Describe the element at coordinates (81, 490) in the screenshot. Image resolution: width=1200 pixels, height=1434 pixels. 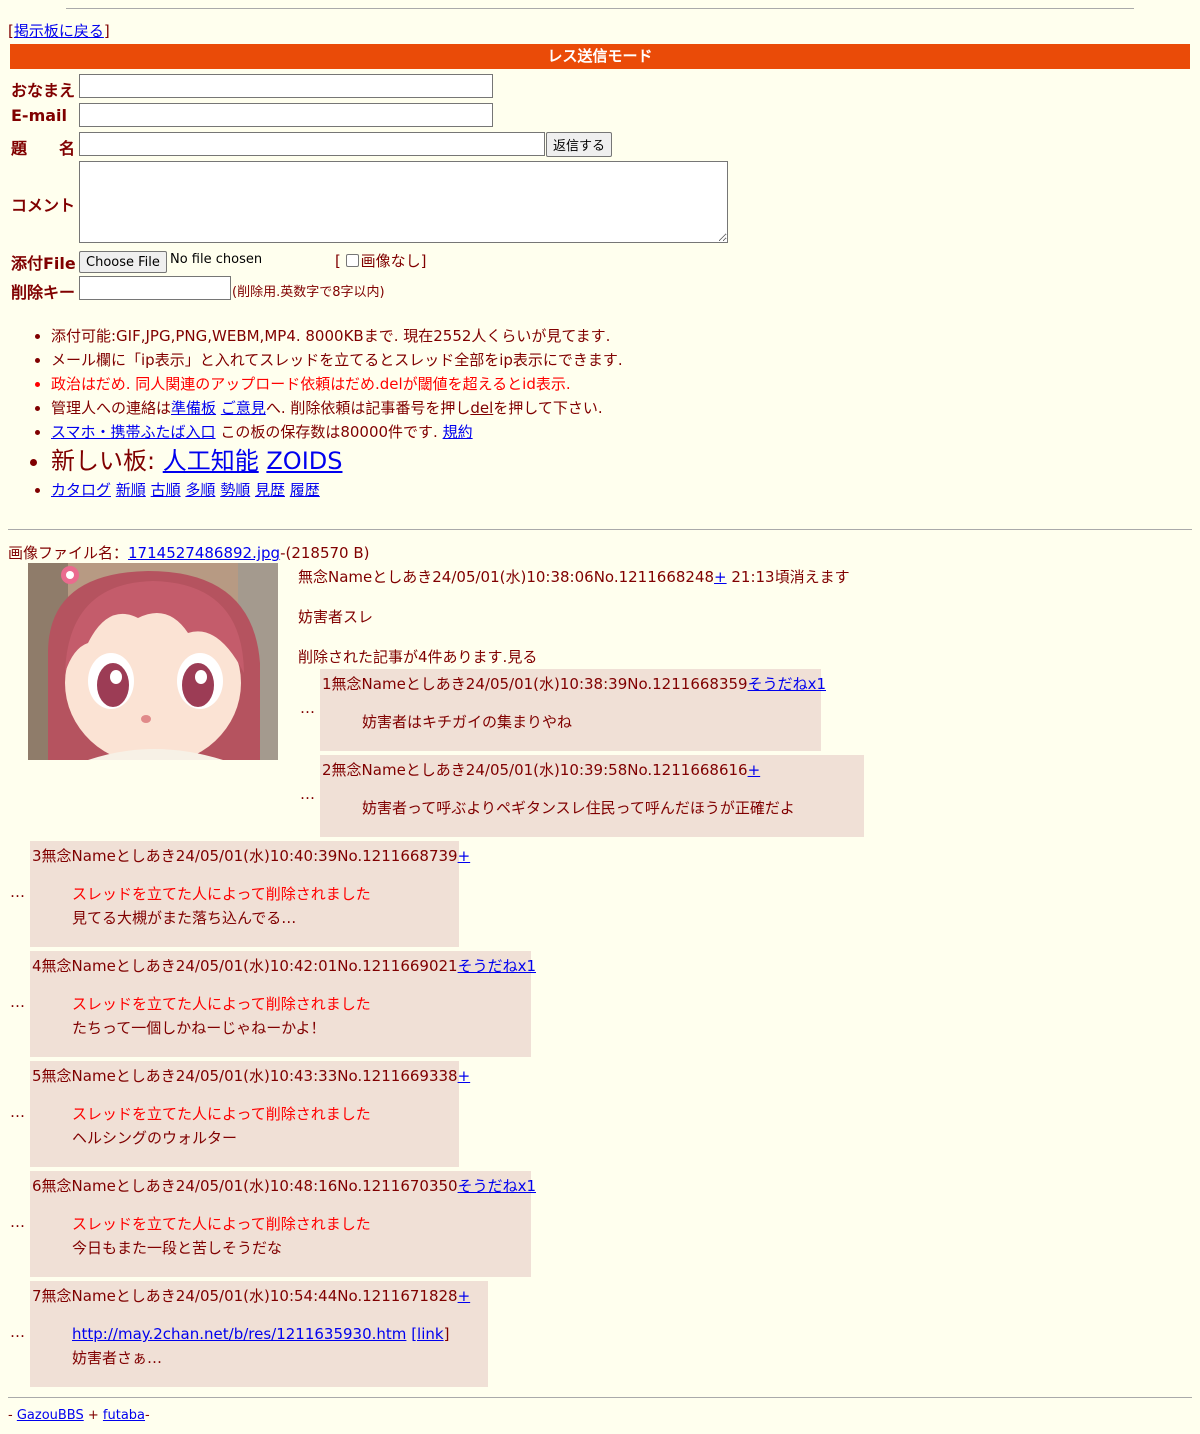
I see `catalog-link: カタログ` at that location.